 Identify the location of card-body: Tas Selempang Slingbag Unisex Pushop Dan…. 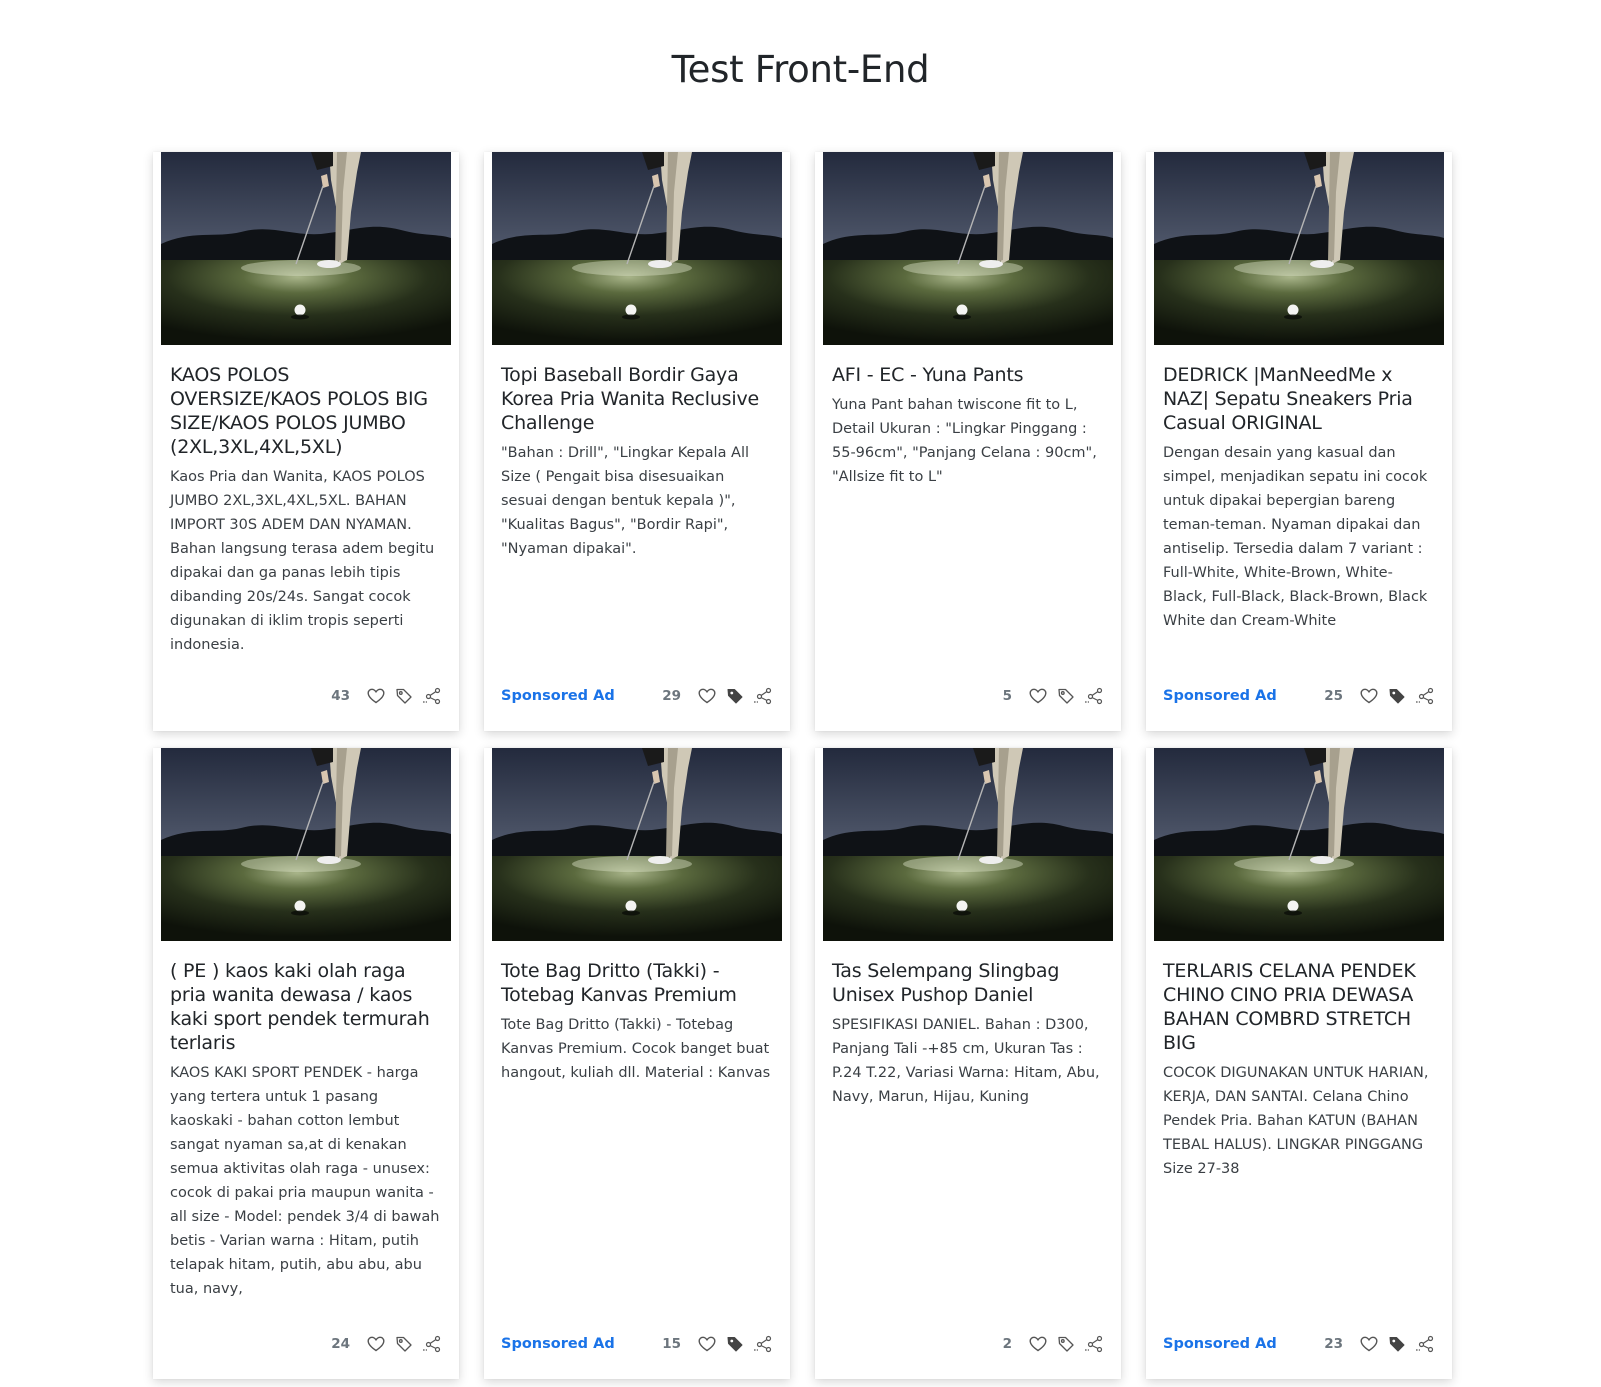
(968, 1025).